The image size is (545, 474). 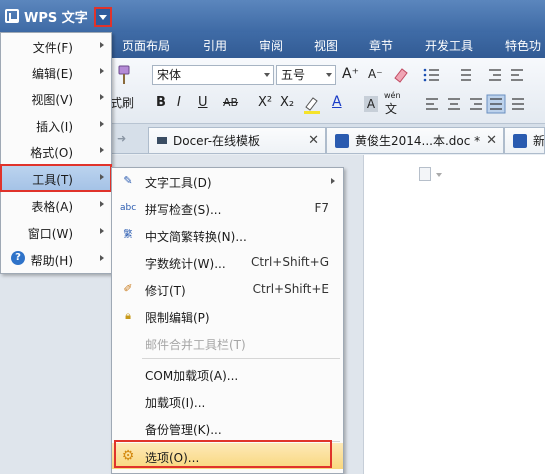 I want to click on title-bar: WPS 文字, so click(x=272, y=16).